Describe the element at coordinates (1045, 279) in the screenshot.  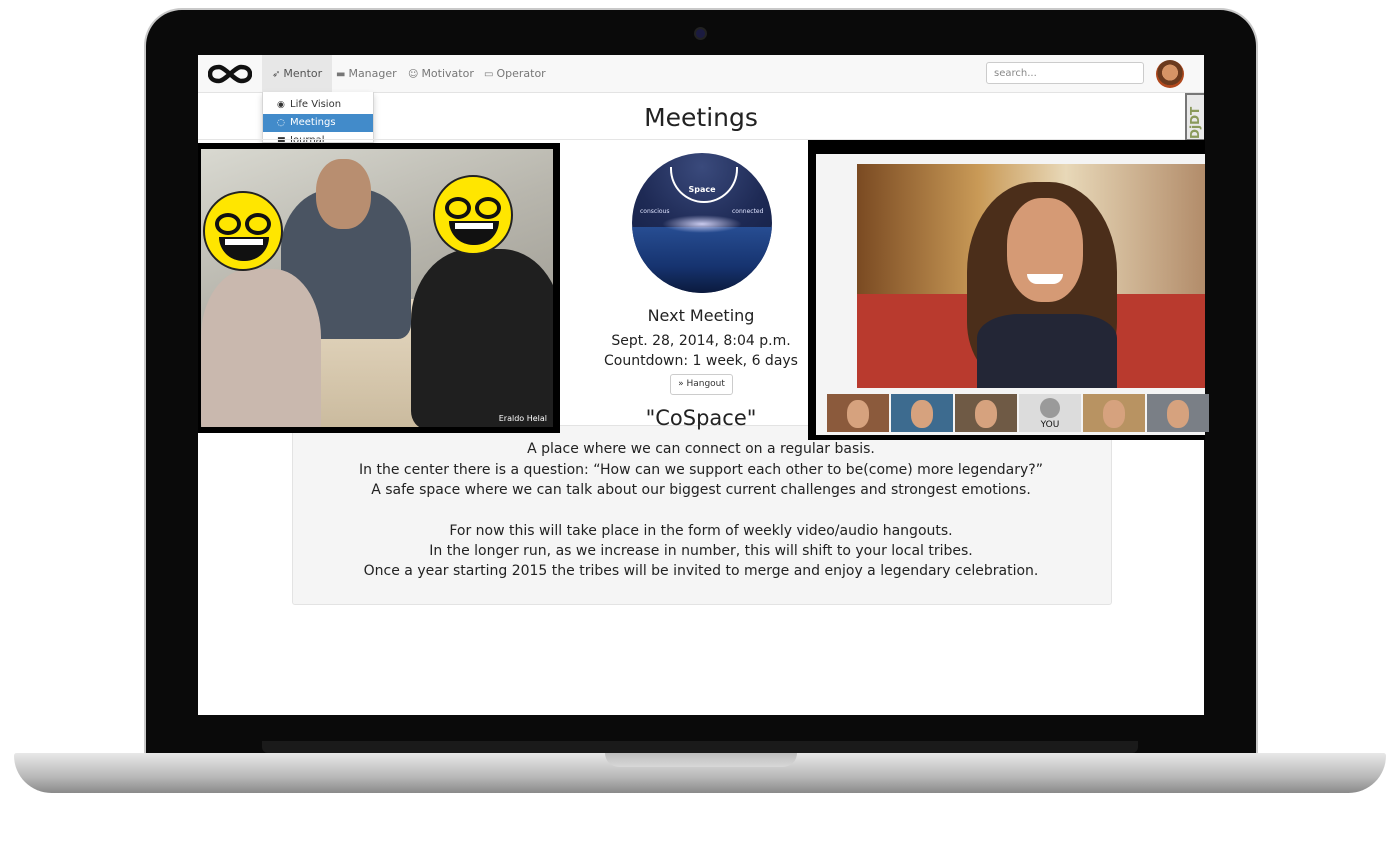
I see `video-person-smile` at that location.